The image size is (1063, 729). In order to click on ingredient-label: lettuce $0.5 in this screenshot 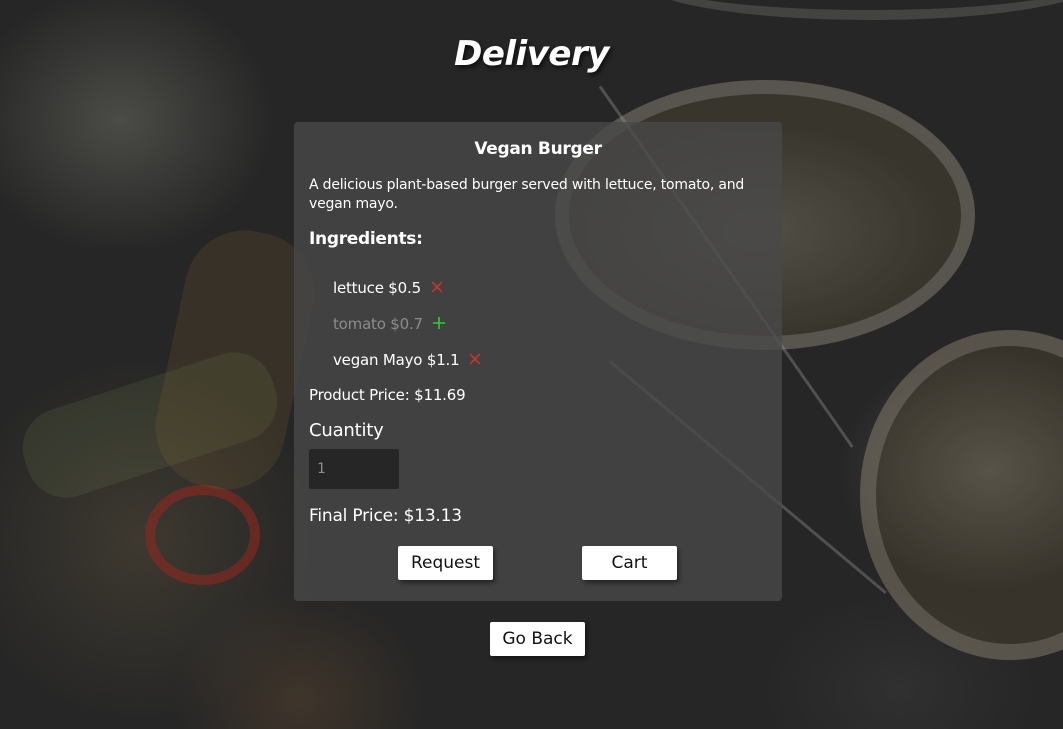, I will do `click(377, 288)`.